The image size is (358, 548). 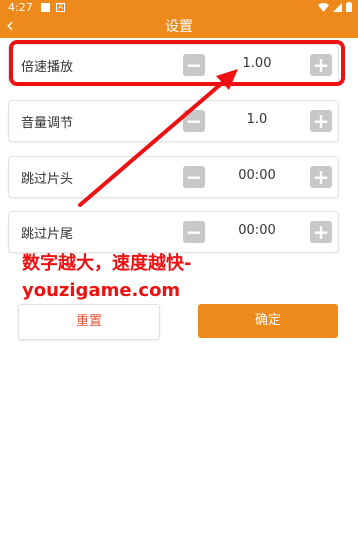 I want to click on reset-button: 重置, so click(x=89, y=322).